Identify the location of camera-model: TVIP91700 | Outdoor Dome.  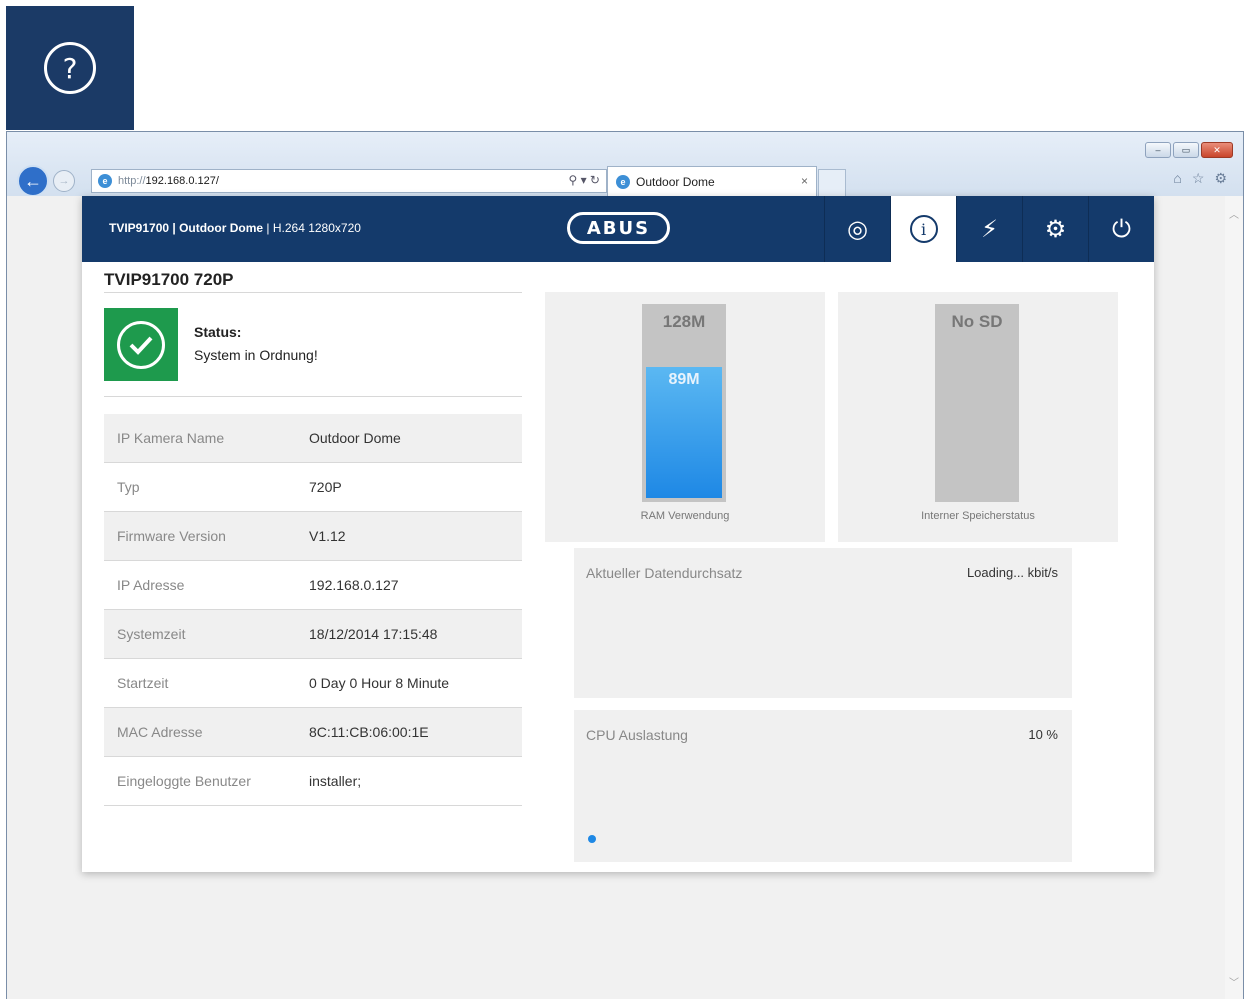
(186, 228).